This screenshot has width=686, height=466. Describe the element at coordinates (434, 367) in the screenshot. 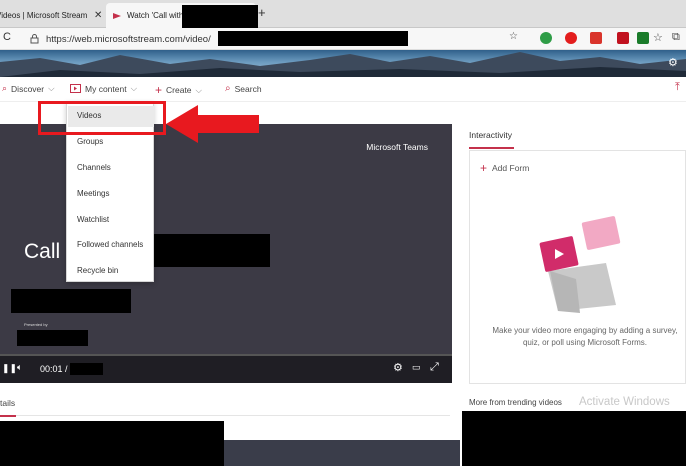

I see `fullscreen-icon: ⤢` at that location.